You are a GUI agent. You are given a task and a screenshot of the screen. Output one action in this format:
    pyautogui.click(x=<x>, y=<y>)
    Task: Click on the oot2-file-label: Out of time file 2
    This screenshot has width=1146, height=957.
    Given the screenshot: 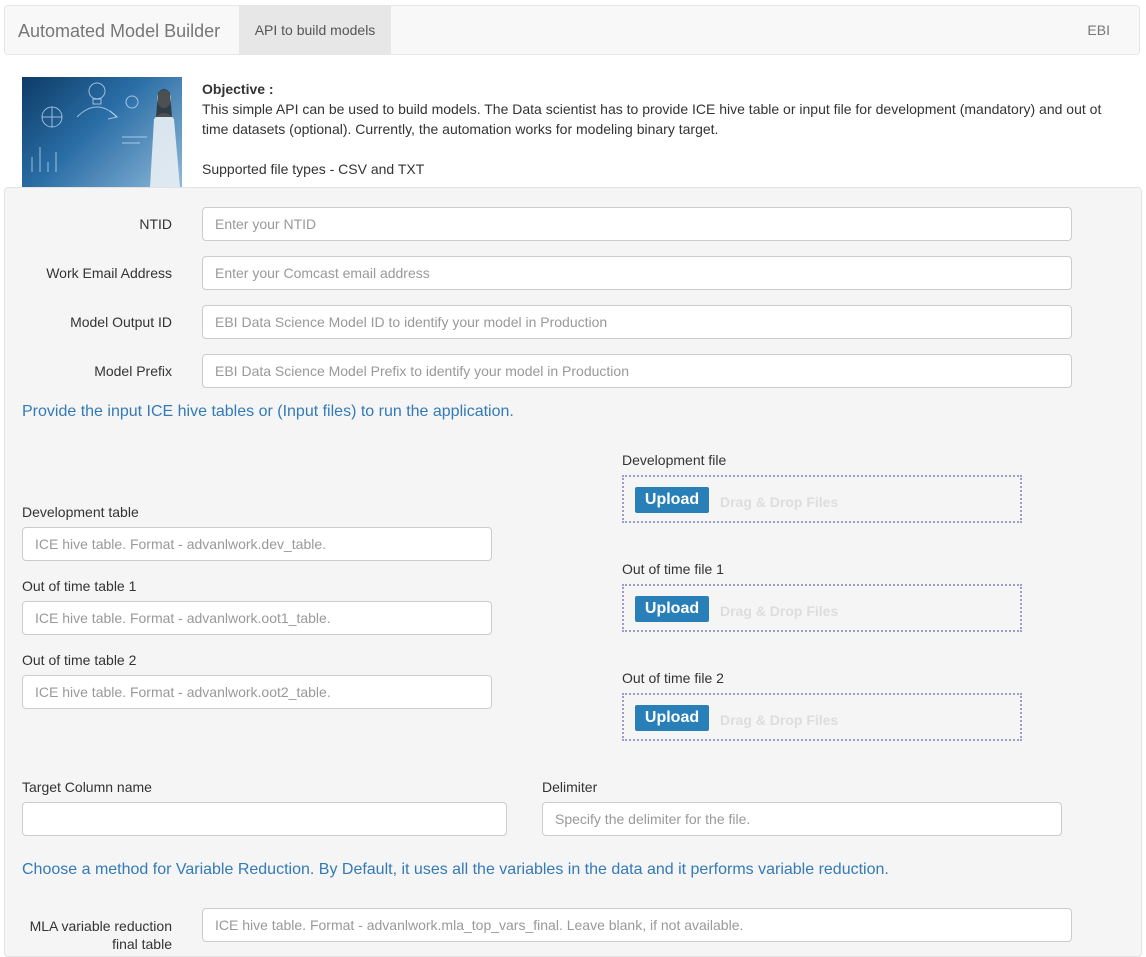 What is the action you would take?
    pyautogui.click(x=673, y=678)
    